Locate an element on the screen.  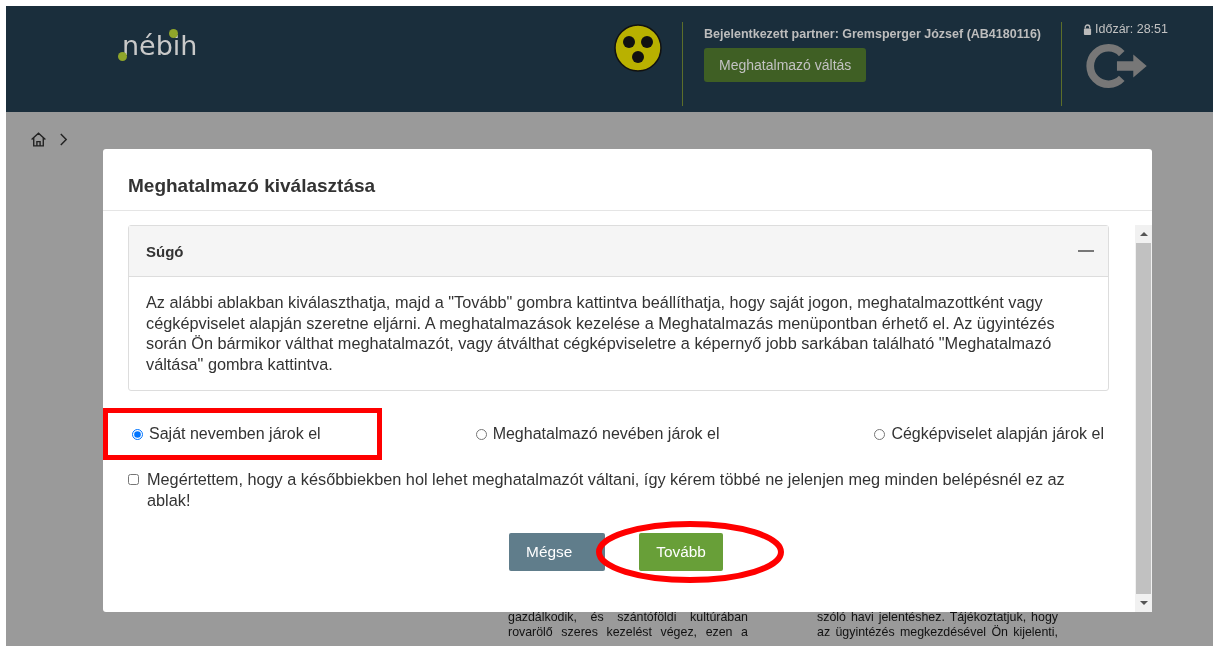
partner-label: Bejelentkezett partner: Gremsperger József (AB4180116) is located at coordinates (872, 34).